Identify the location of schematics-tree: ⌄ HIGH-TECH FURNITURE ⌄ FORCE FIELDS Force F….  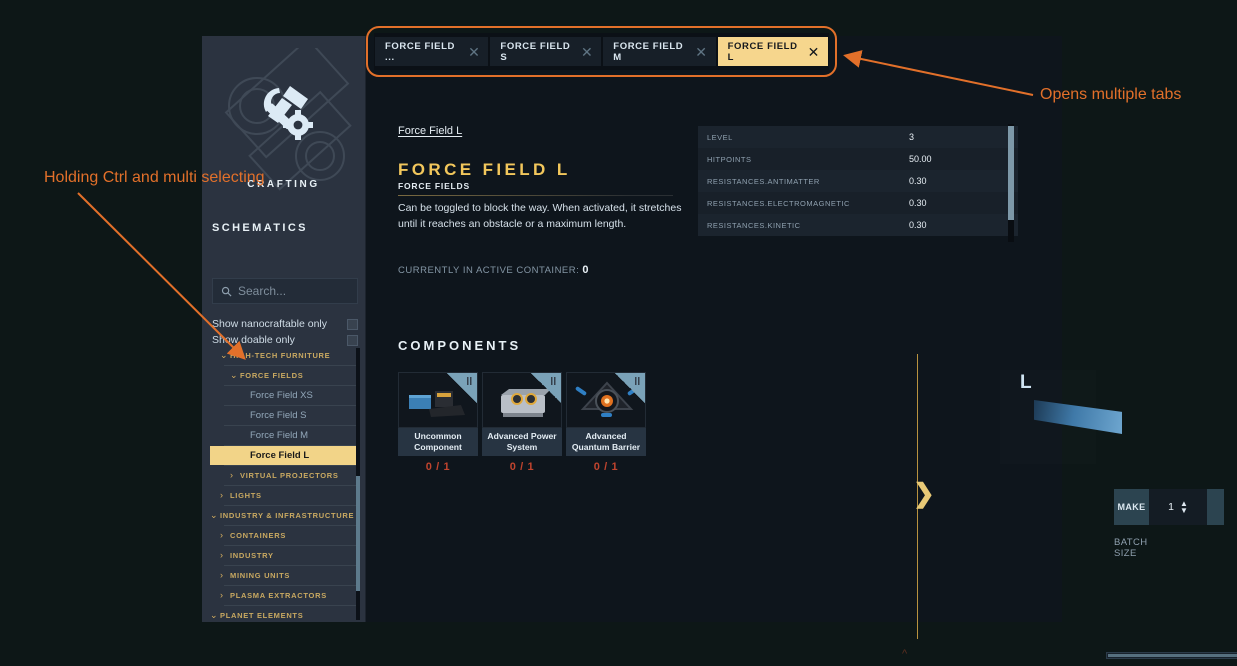
(285, 484).